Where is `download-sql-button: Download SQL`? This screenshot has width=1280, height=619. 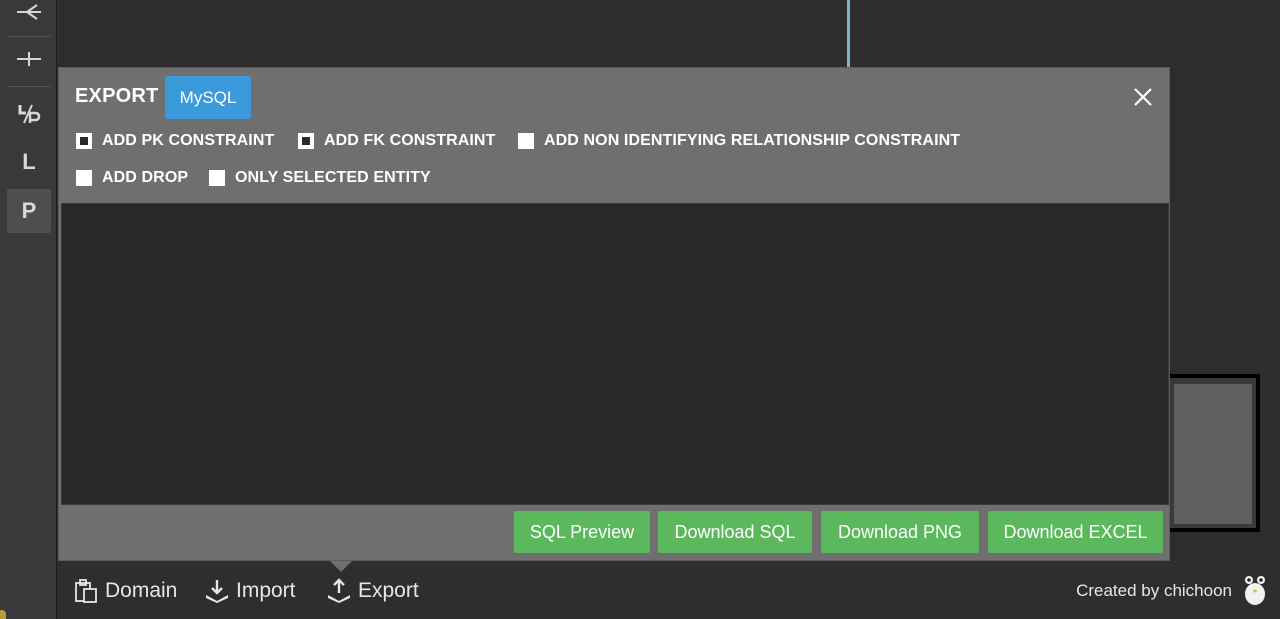
download-sql-button: Download SQL is located at coordinates (735, 532).